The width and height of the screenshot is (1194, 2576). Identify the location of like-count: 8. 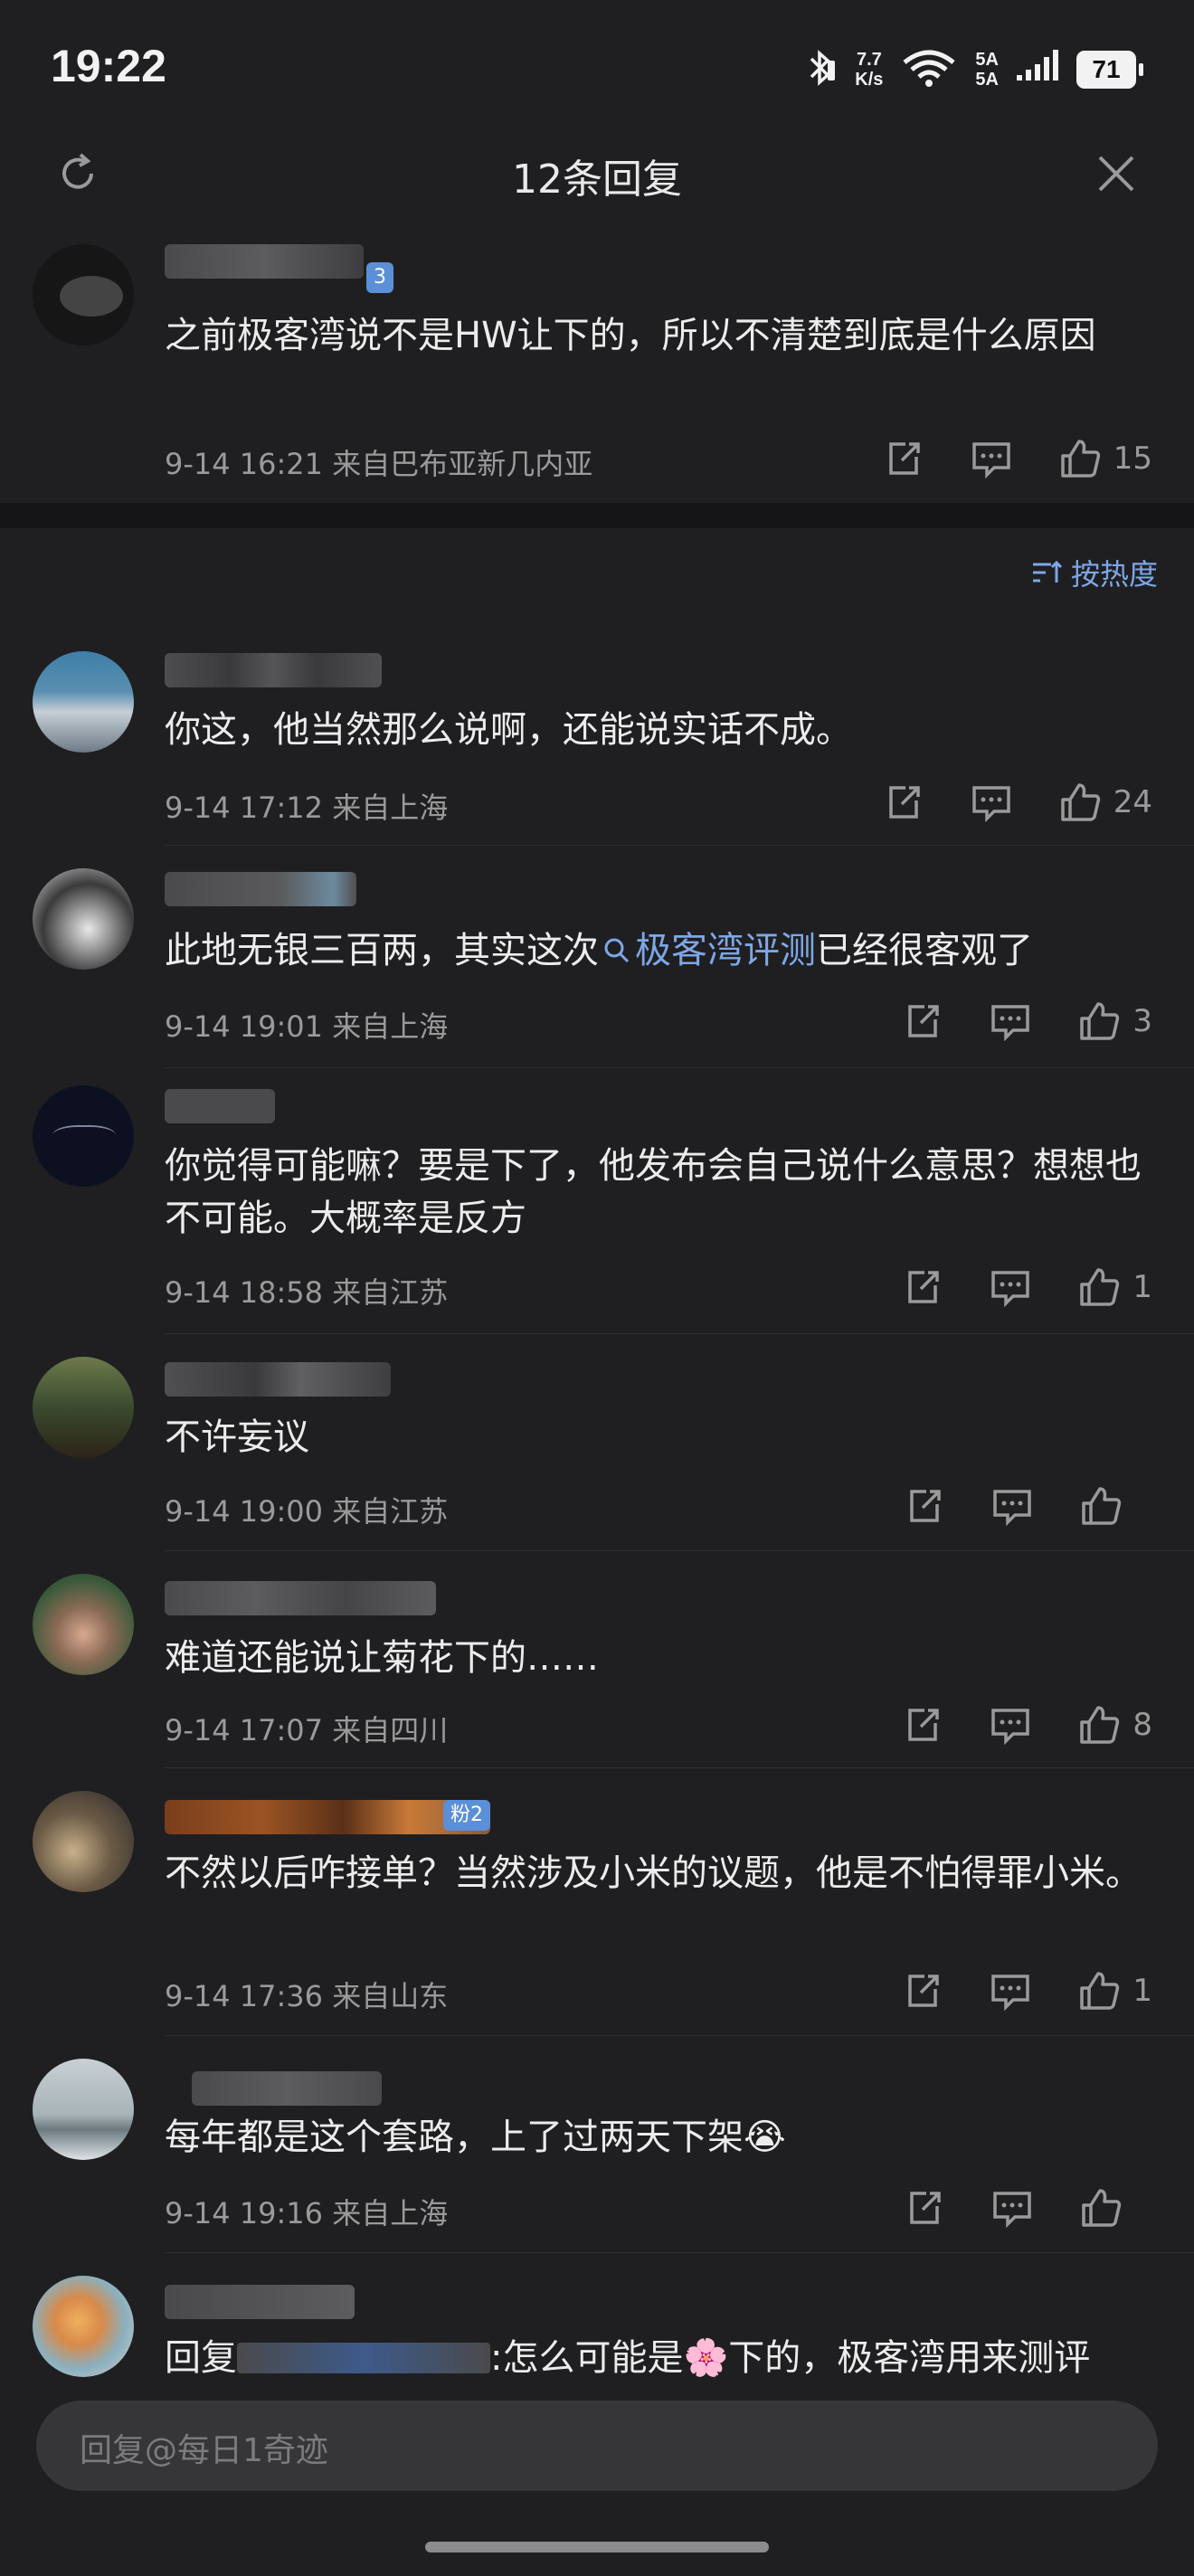
(1142, 1725).